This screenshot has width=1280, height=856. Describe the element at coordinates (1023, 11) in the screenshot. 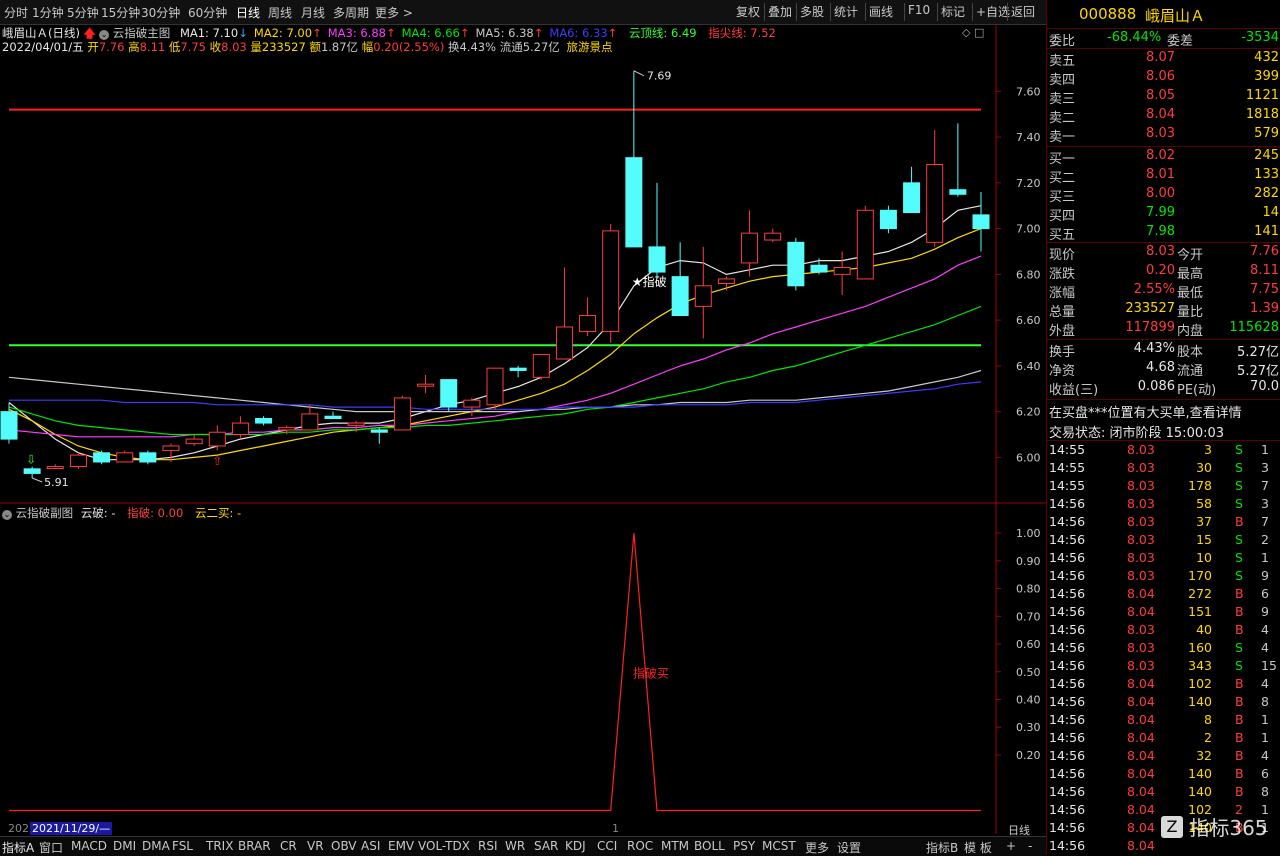

I see `toolbar-button-8: 返回` at that location.